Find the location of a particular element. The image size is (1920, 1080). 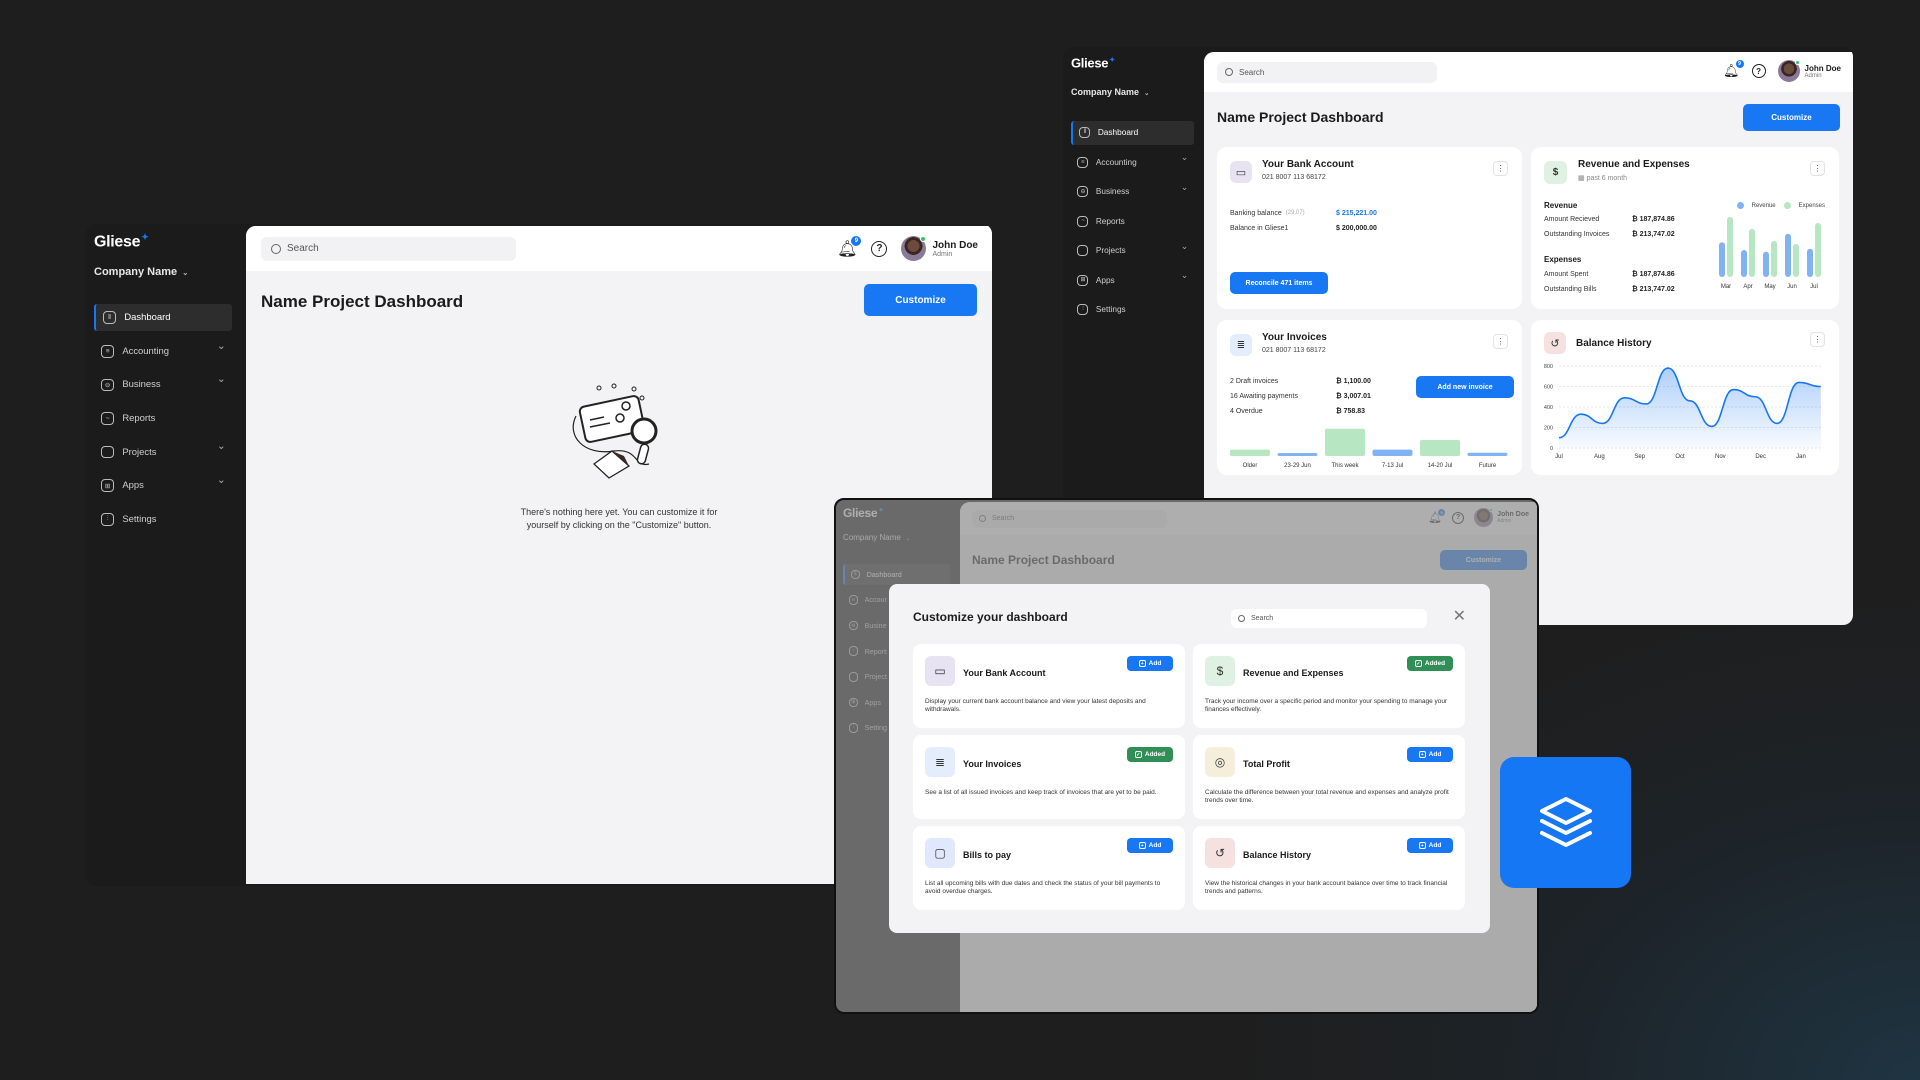

widget-title: Your Bank Account is located at coordinates (1308, 164).